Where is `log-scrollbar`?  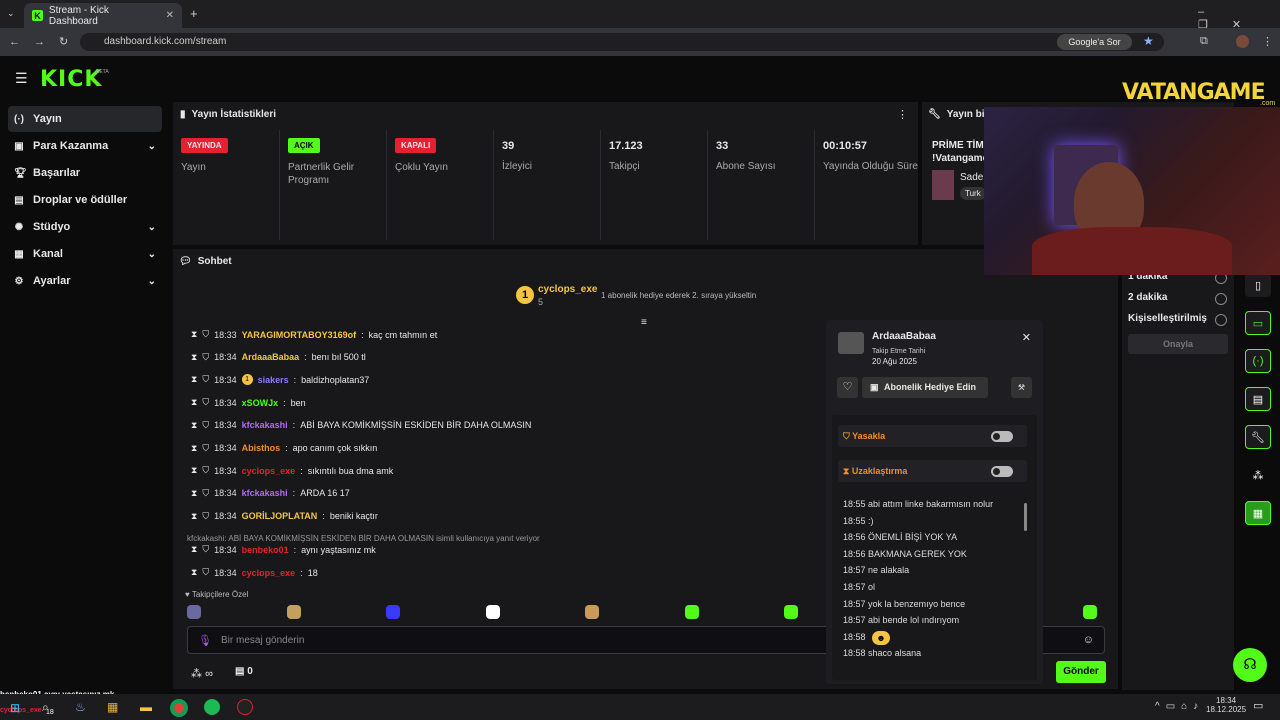
log-scrollbar is located at coordinates (1025, 517).